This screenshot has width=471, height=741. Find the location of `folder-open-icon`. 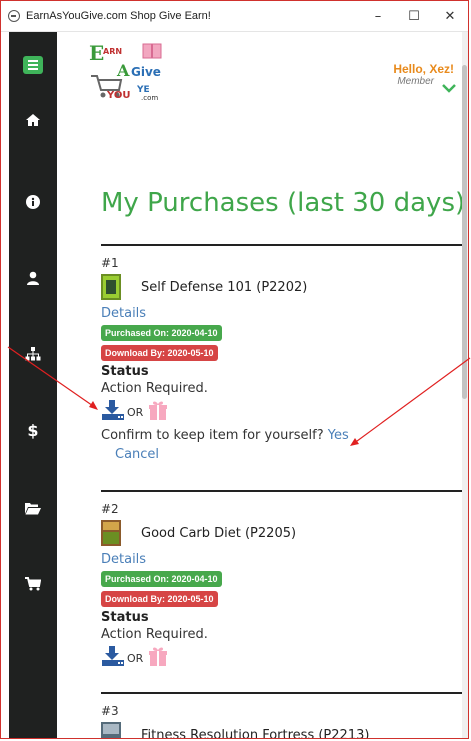

folder-open-icon is located at coordinates (33, 508).